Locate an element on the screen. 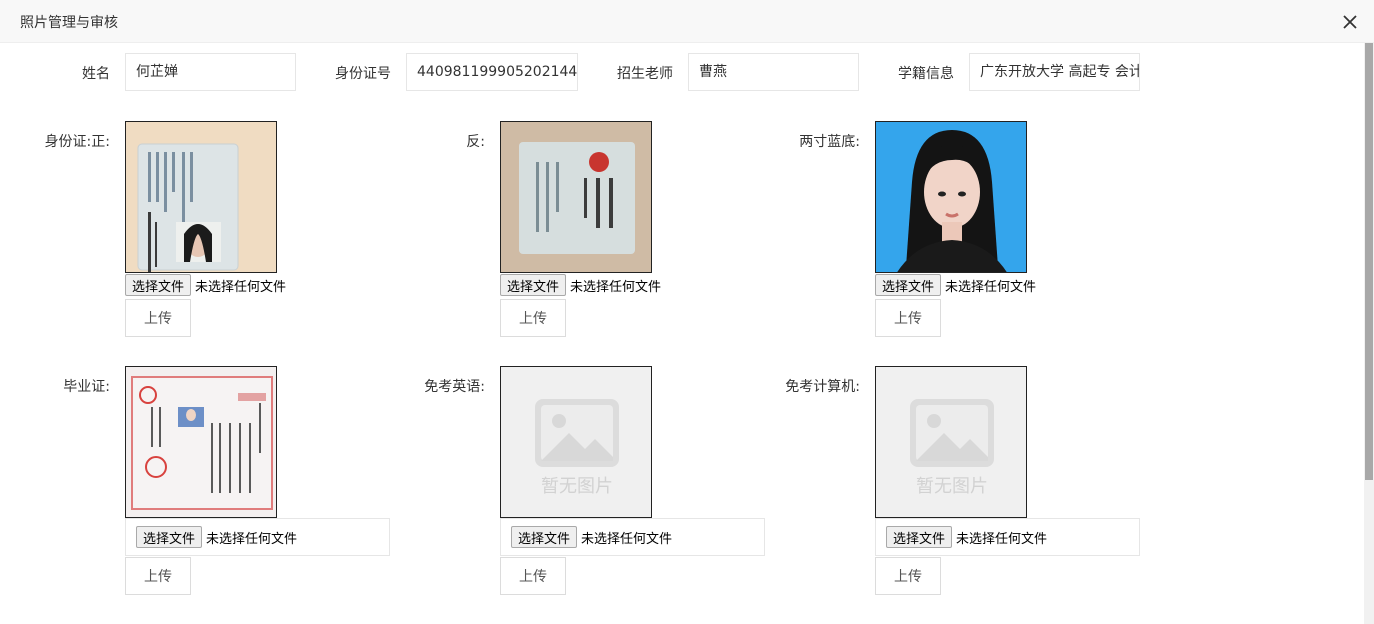 Image resolution: width=1374 pixels, height=624 pixels. english-exempt-photo: 暂无图片 is located at coordinates (576, 442).